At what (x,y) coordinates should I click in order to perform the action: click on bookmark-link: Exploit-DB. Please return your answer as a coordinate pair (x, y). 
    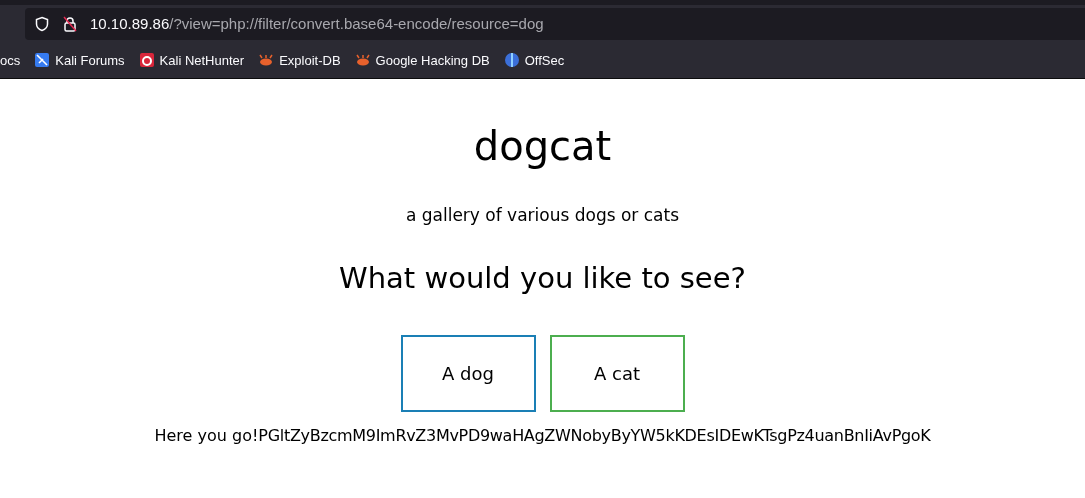
    Looking at the image, I should click on (299, 60).